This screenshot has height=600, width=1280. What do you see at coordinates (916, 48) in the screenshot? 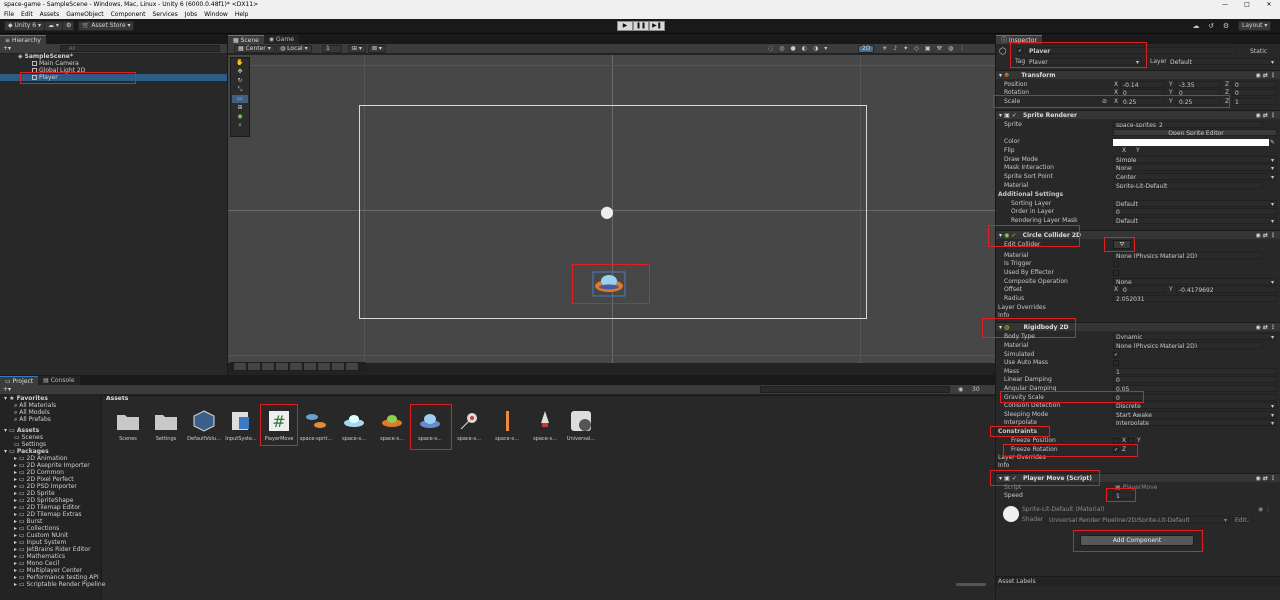
I see `hidden-icon: ◇` at bounding box center [916, 48].